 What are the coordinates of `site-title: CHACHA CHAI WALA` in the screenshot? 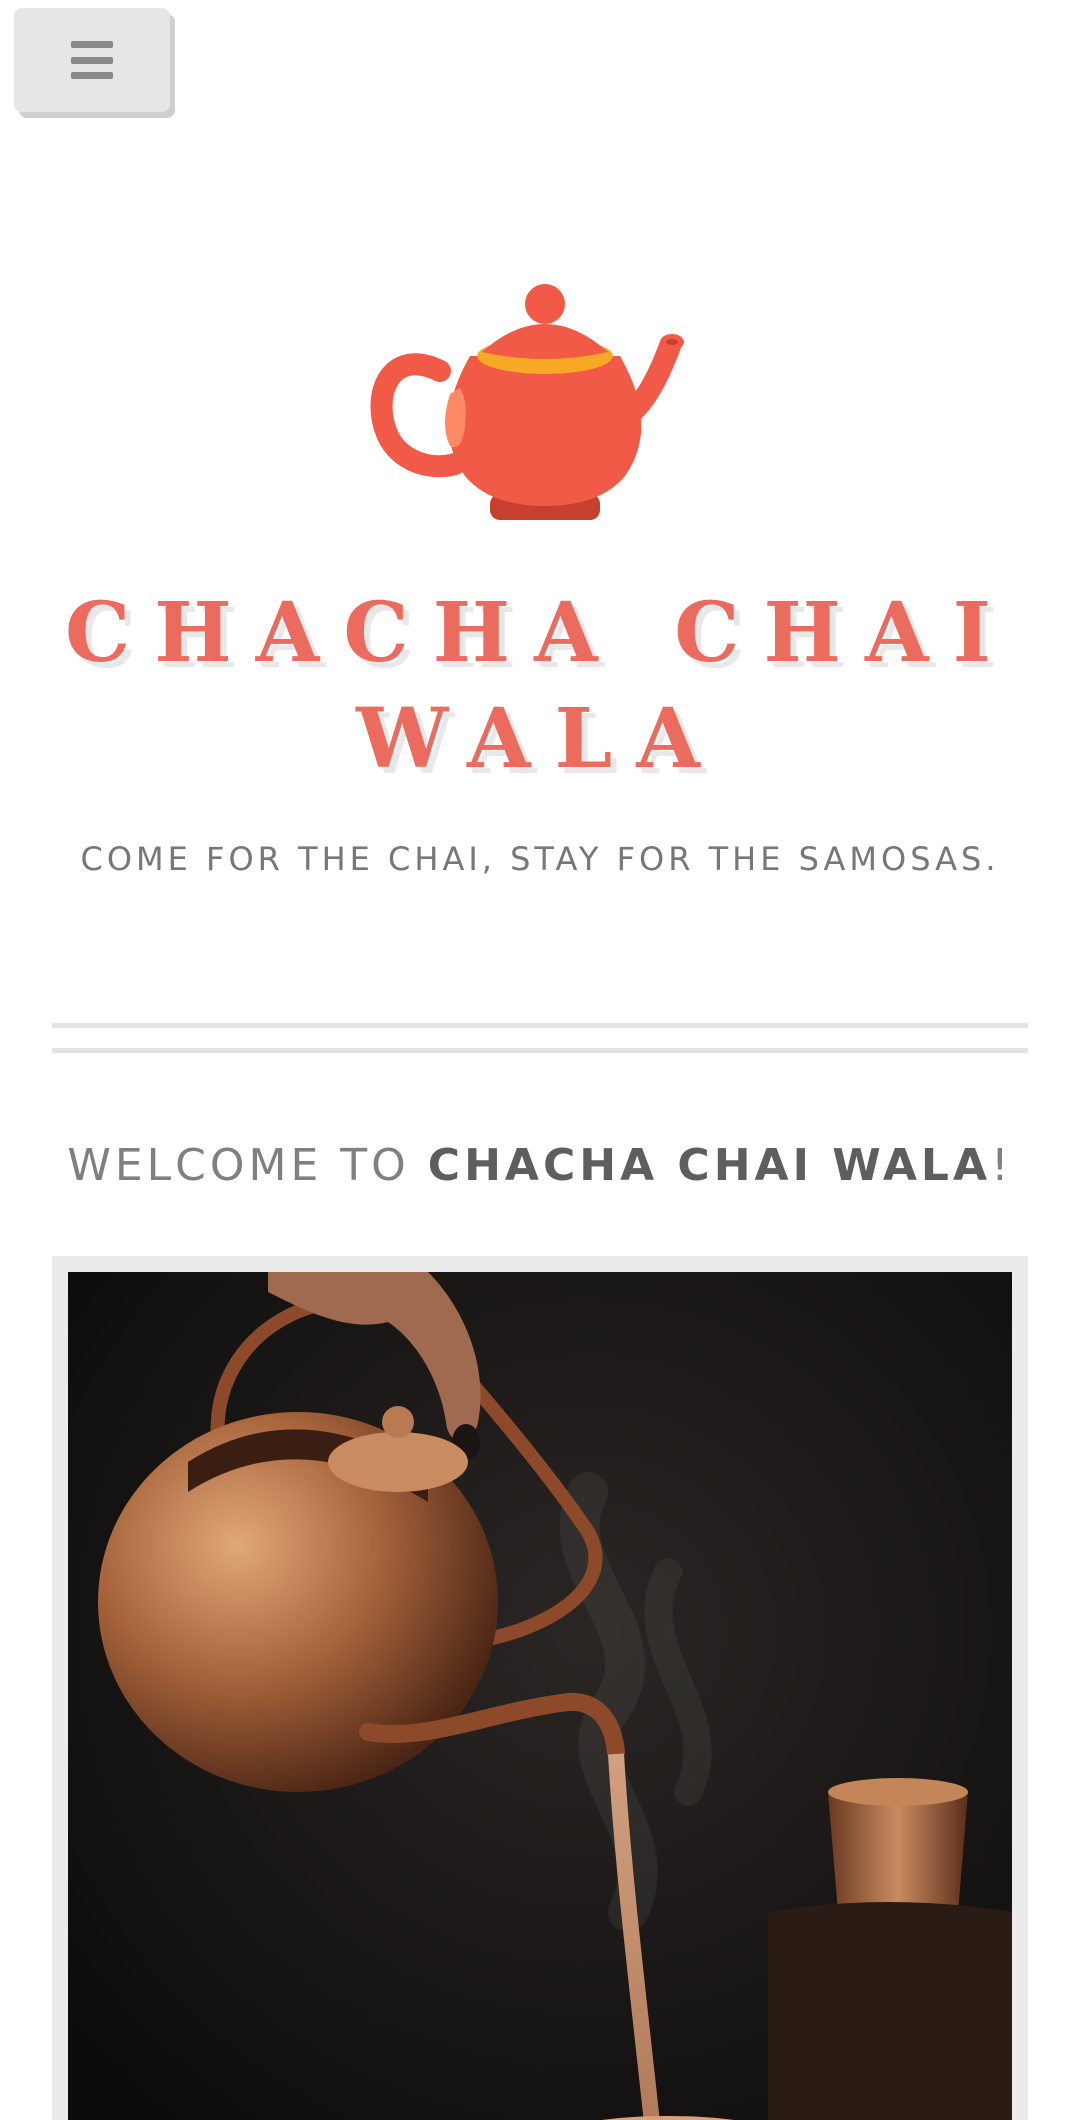 It's located at (540, 686).